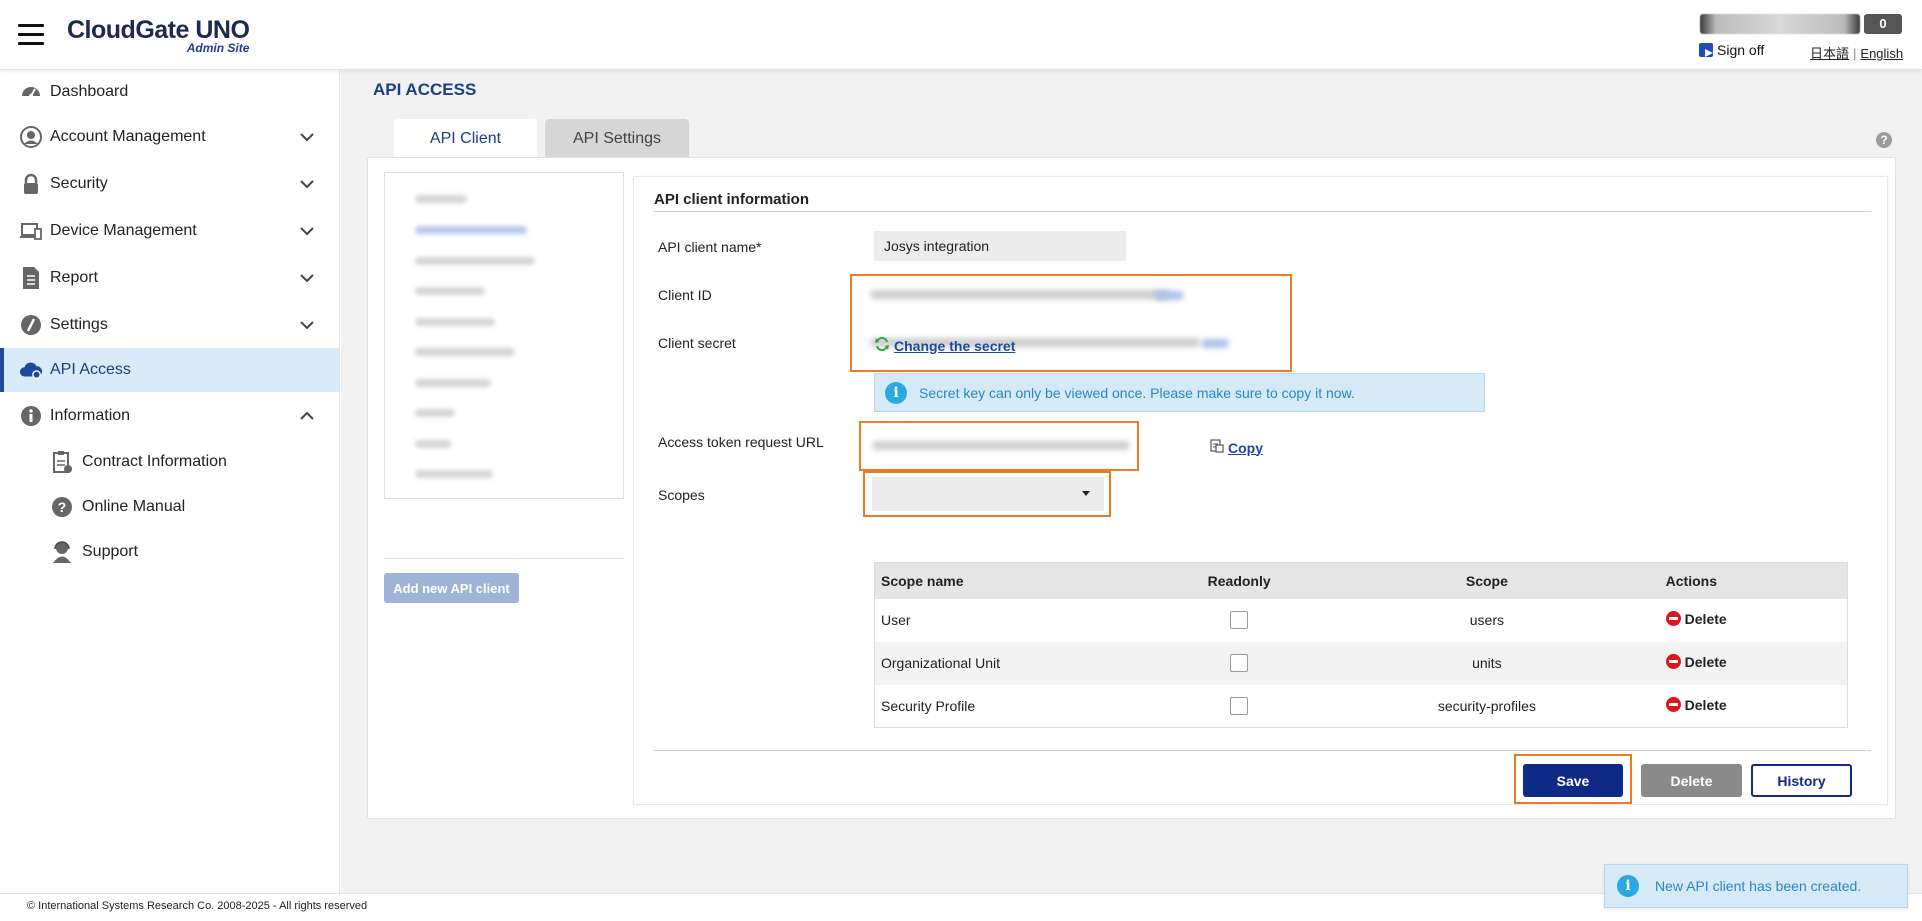 This screenshot has height=921, width=1922. What do you see at coordinates (1215, 343) in the screenshot?
I see `client-secret-copy-redacted` at bounding box center [1215, 343].